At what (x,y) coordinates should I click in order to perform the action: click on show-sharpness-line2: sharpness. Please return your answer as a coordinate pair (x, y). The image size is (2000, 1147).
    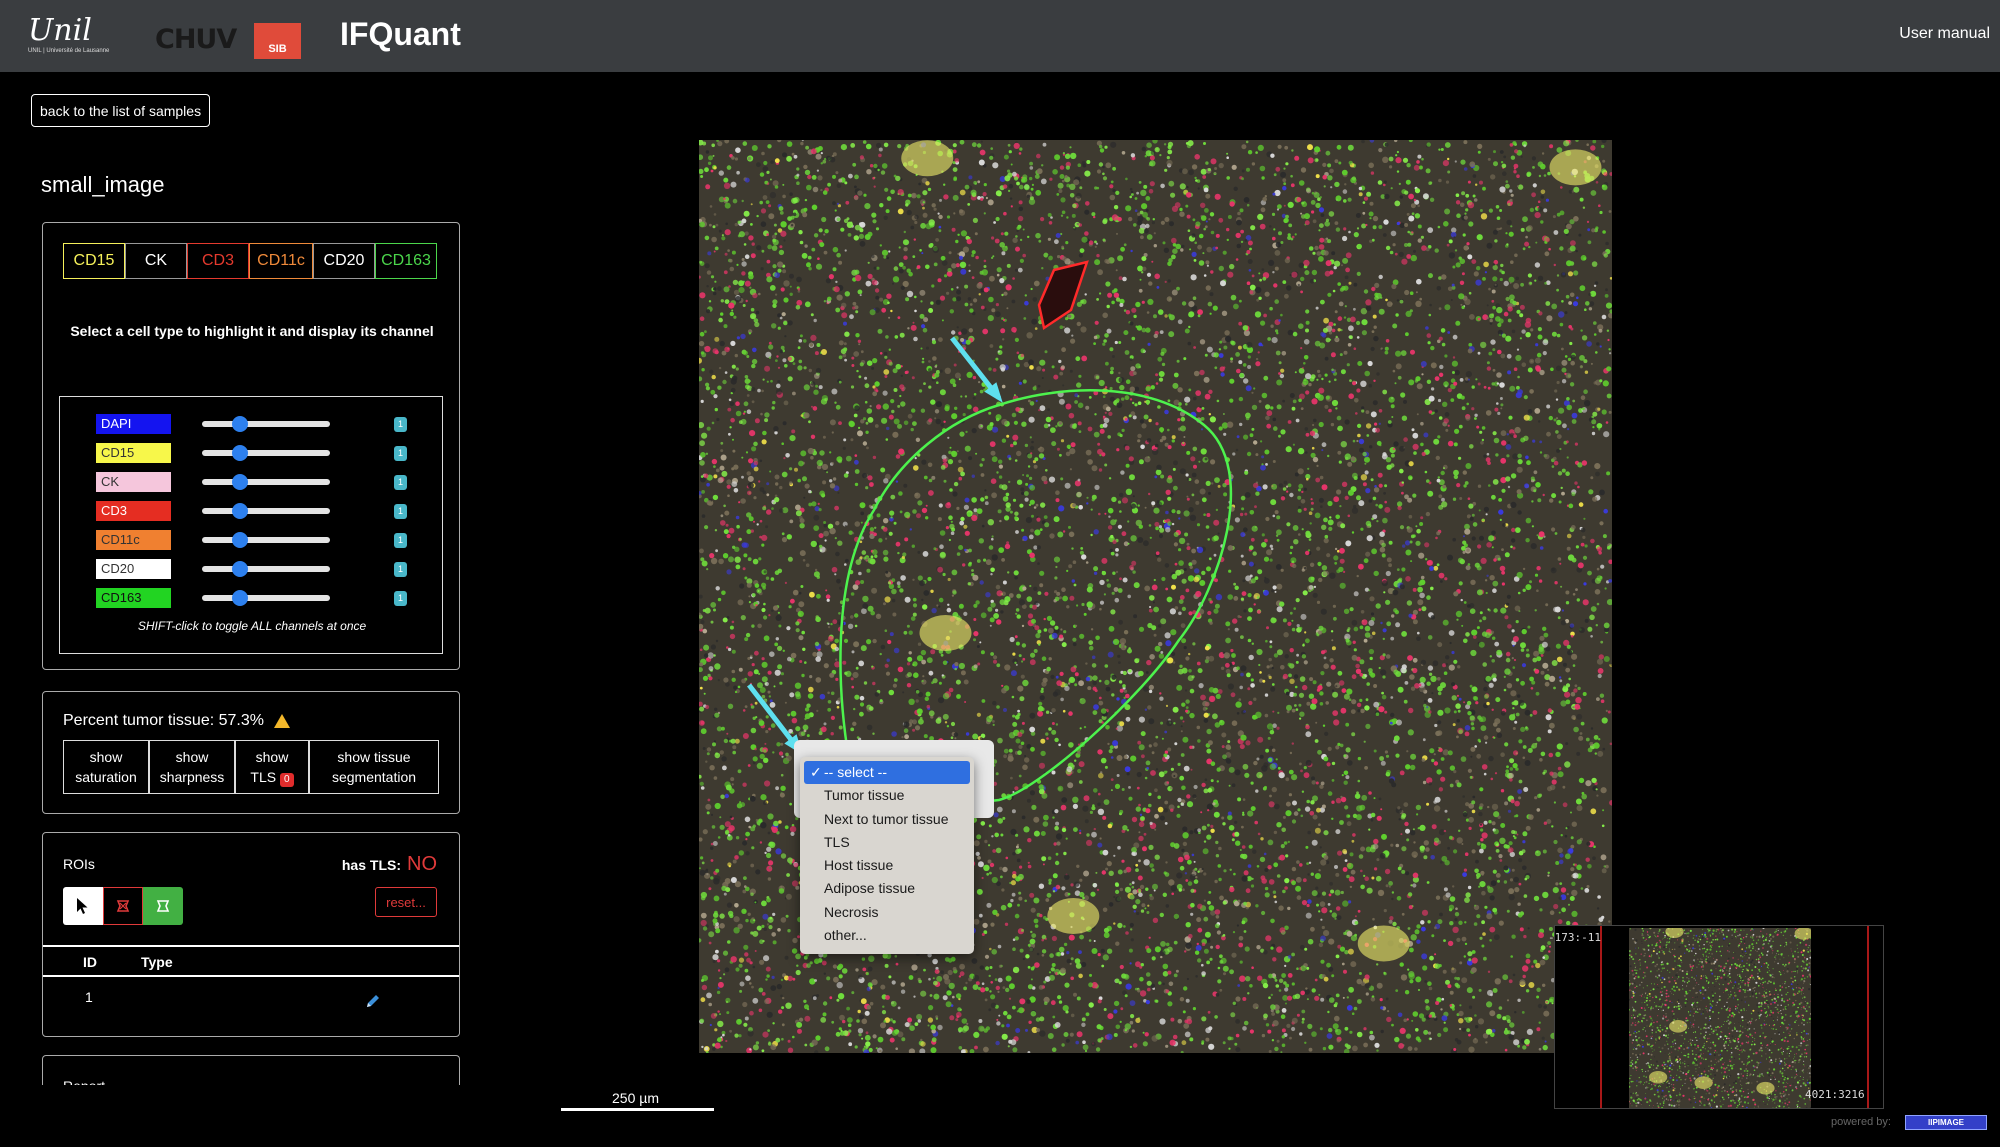
    Looking at the image, I should click on (192, 777).